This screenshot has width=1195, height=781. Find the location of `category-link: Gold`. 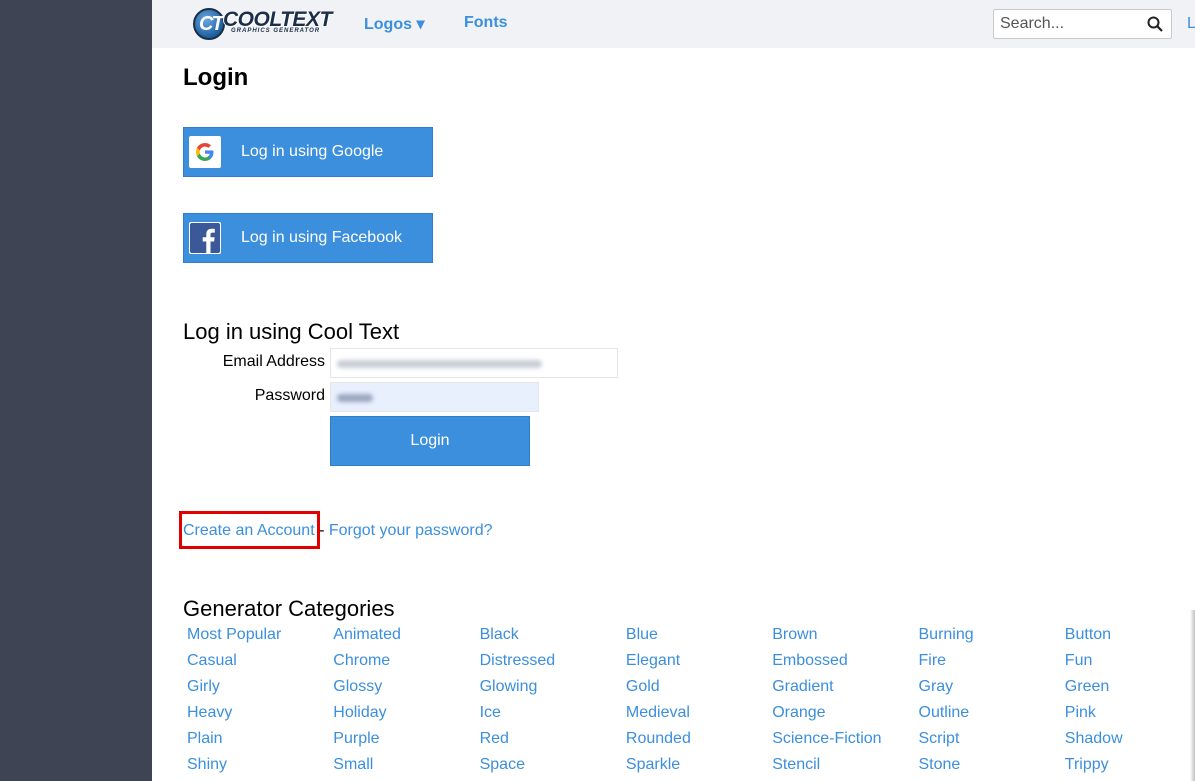

category-link: Gold is located at coordinates (643, 687).